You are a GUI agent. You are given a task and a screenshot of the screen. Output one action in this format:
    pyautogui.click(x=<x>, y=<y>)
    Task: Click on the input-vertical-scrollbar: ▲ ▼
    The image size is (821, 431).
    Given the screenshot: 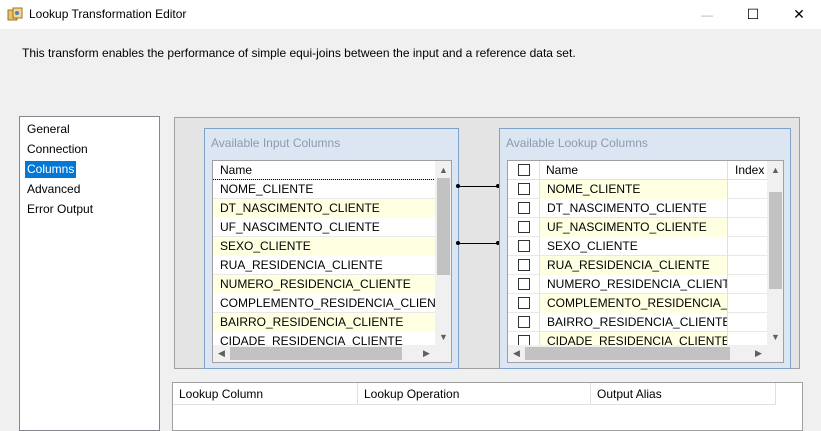 What is the action you would take?
    pyautogui.click(x=443, y=253)
    